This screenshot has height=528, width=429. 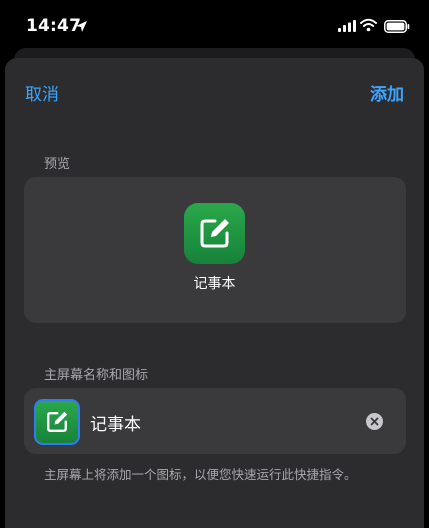 I want to click on location-arrow-icon, so click(x=81, y=26).